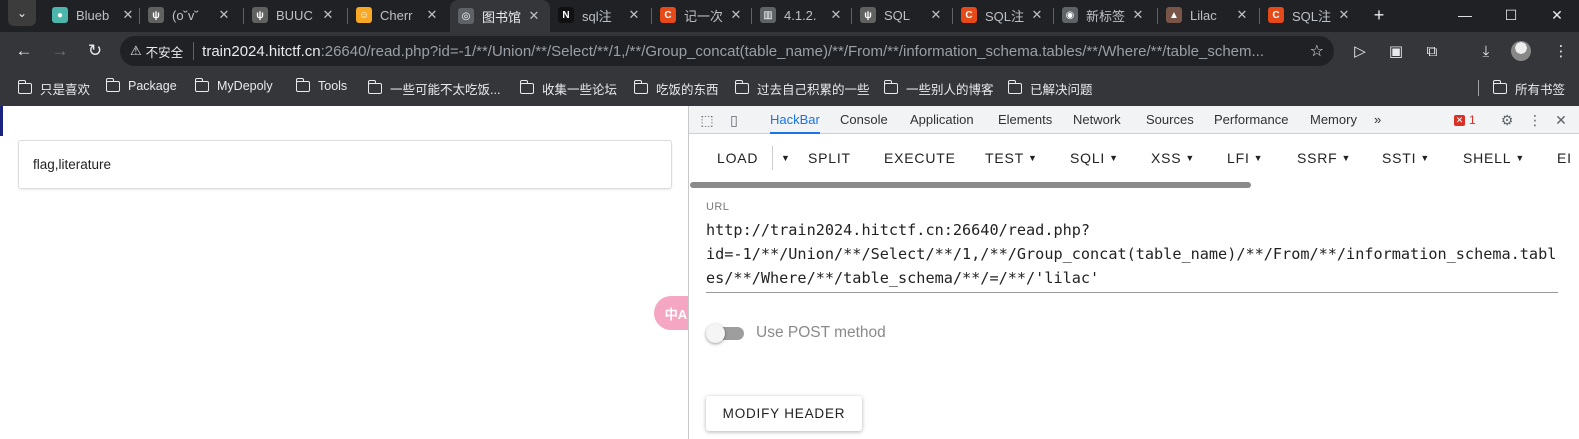 The image size is (1579, 439). What do you see at coordinates (1528, 88) in the screenshot?
I see `all-bookmarks-folder: 所有书签` at bounding box center [1528, 88].